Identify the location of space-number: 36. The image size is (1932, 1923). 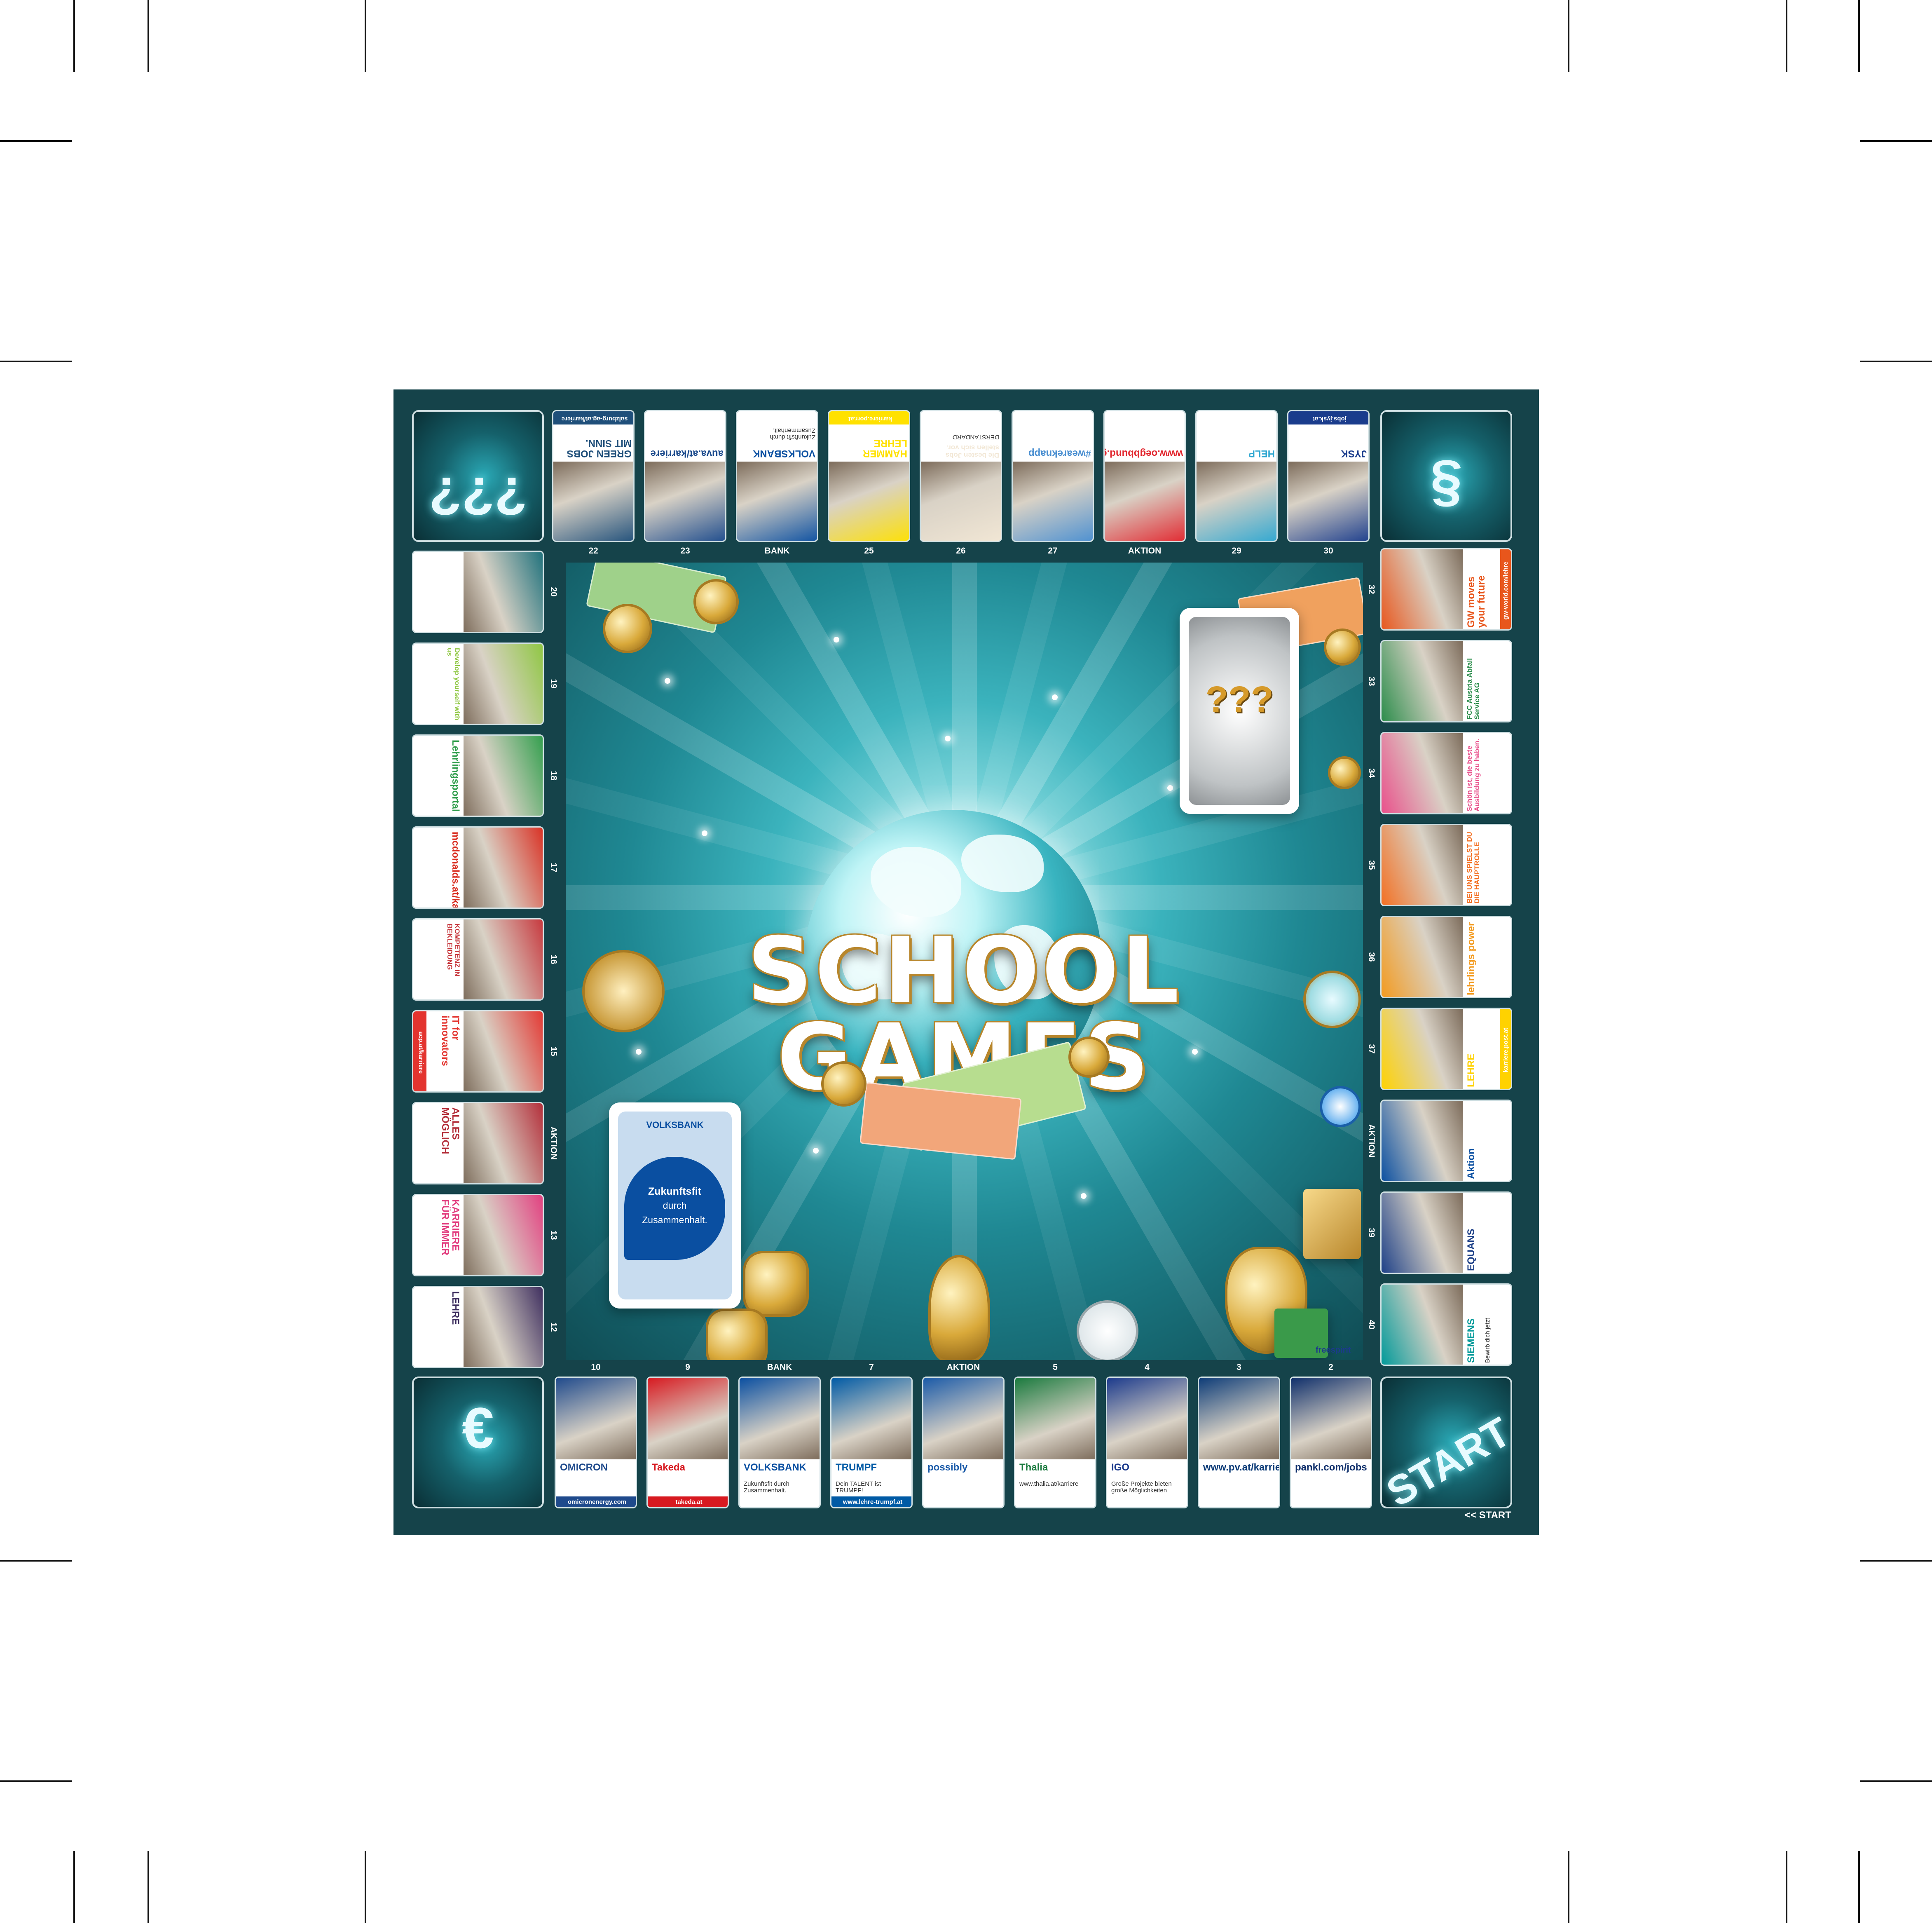
(1371, 957).